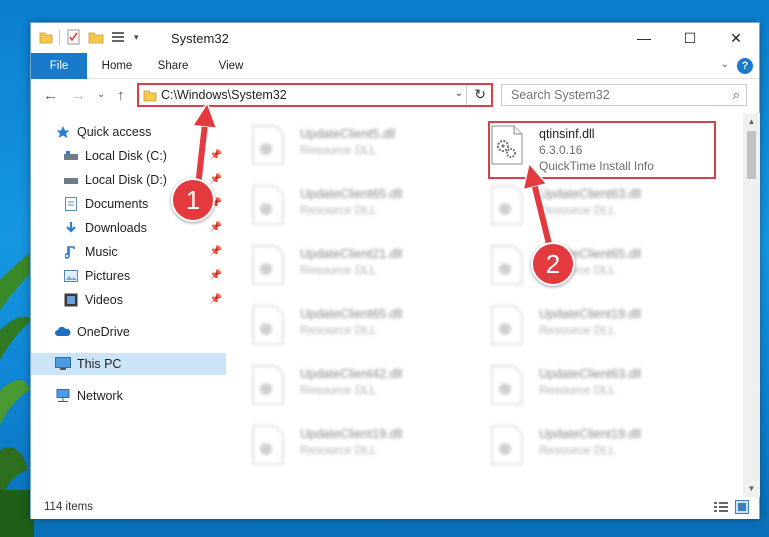  Describe the element at coordinates (99, 364) in the screenshot. I see `sidebar-item-label: This PC` at that location.